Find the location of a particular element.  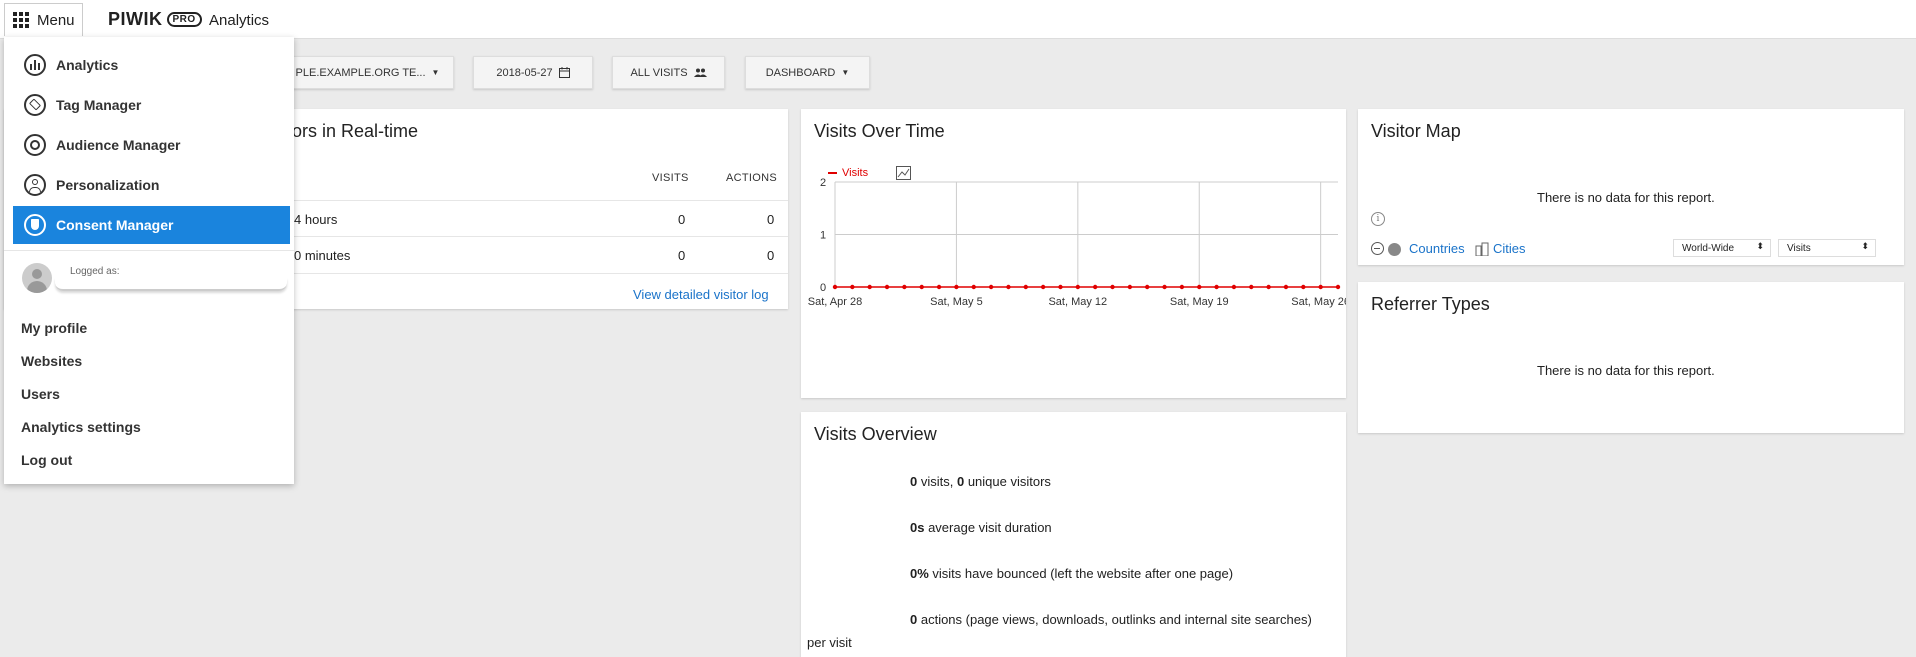

x-tick-label: Sat, May 26 is located at coordinates (1318, 302).